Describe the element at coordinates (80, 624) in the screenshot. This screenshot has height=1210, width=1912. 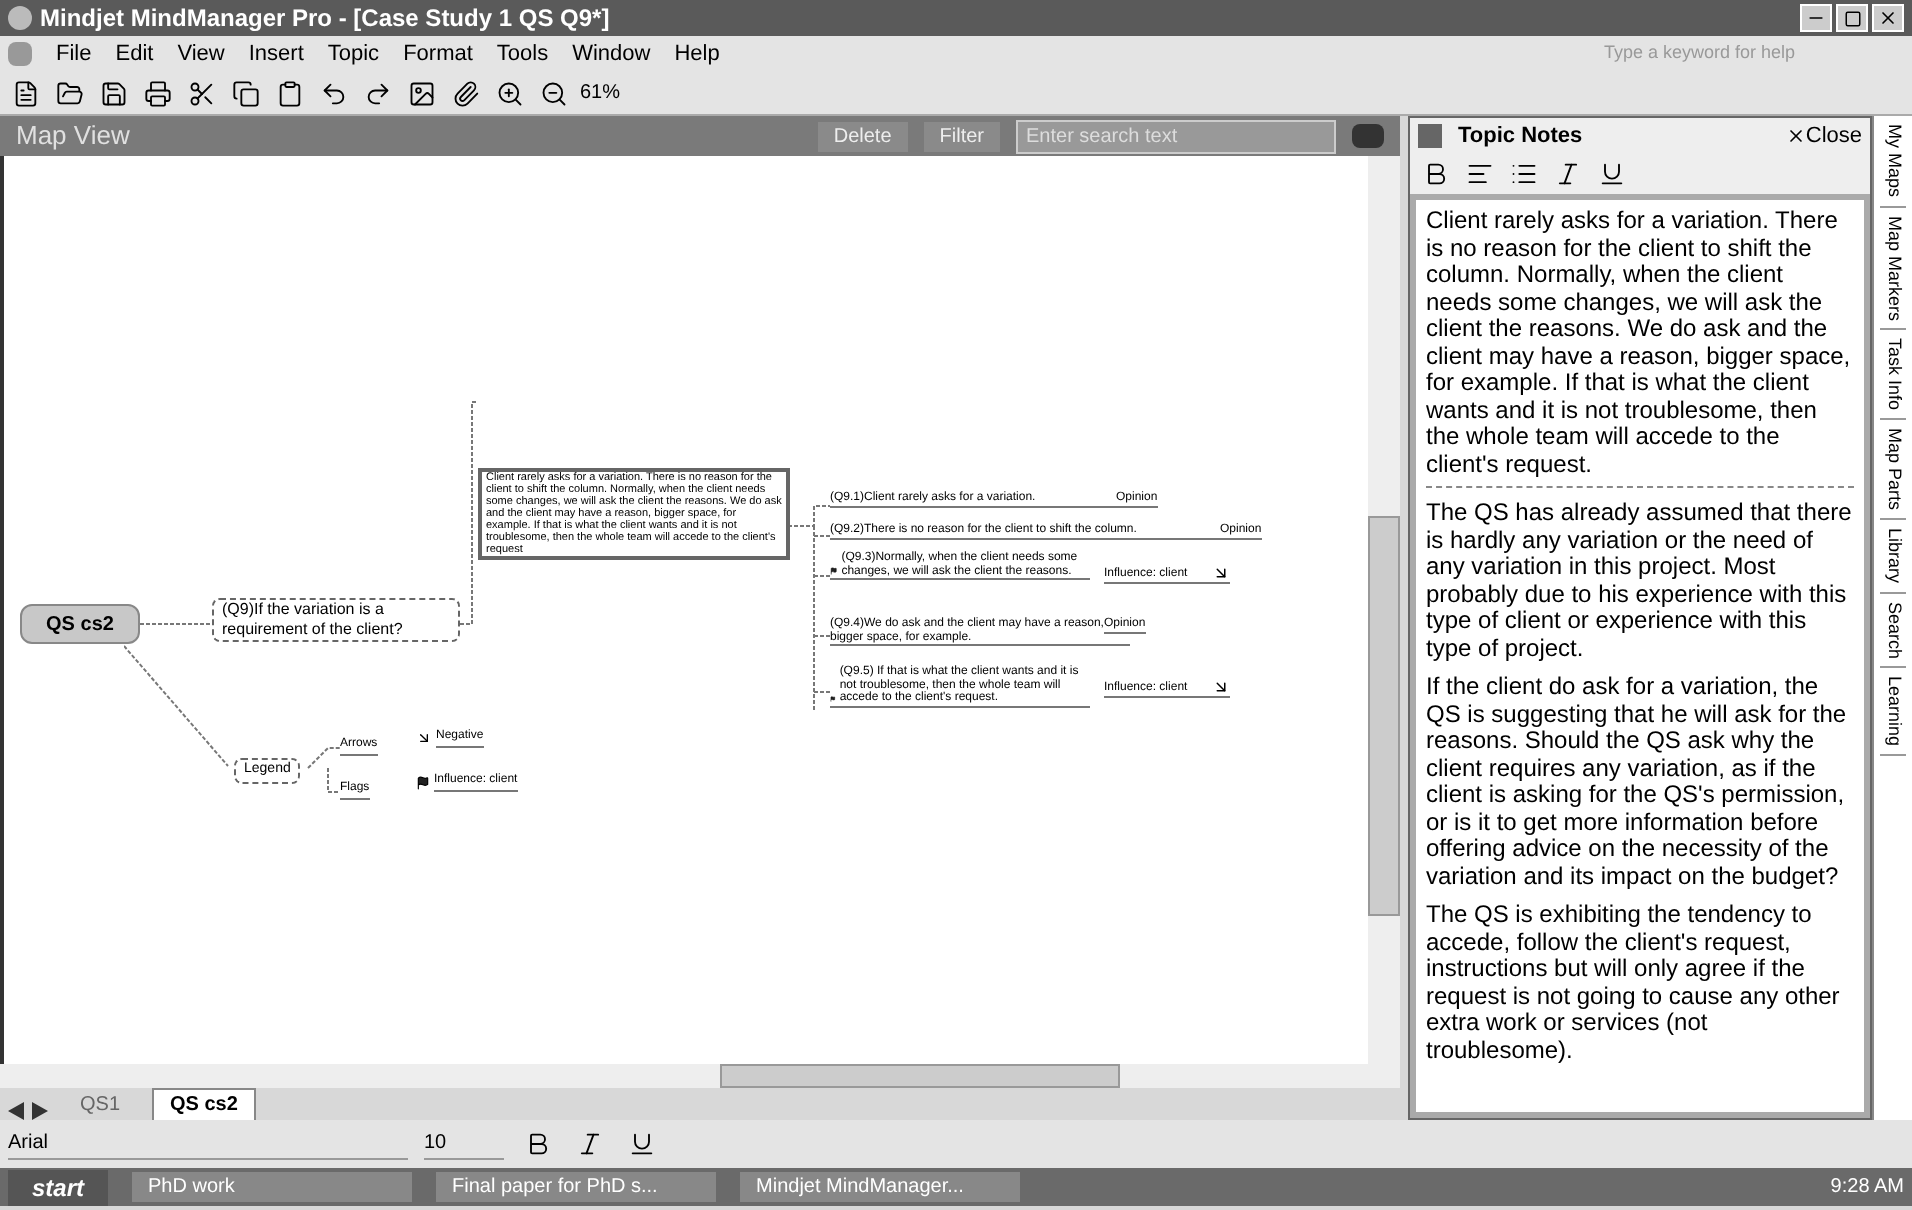
I see `central-topic: QS cs2` at that location.